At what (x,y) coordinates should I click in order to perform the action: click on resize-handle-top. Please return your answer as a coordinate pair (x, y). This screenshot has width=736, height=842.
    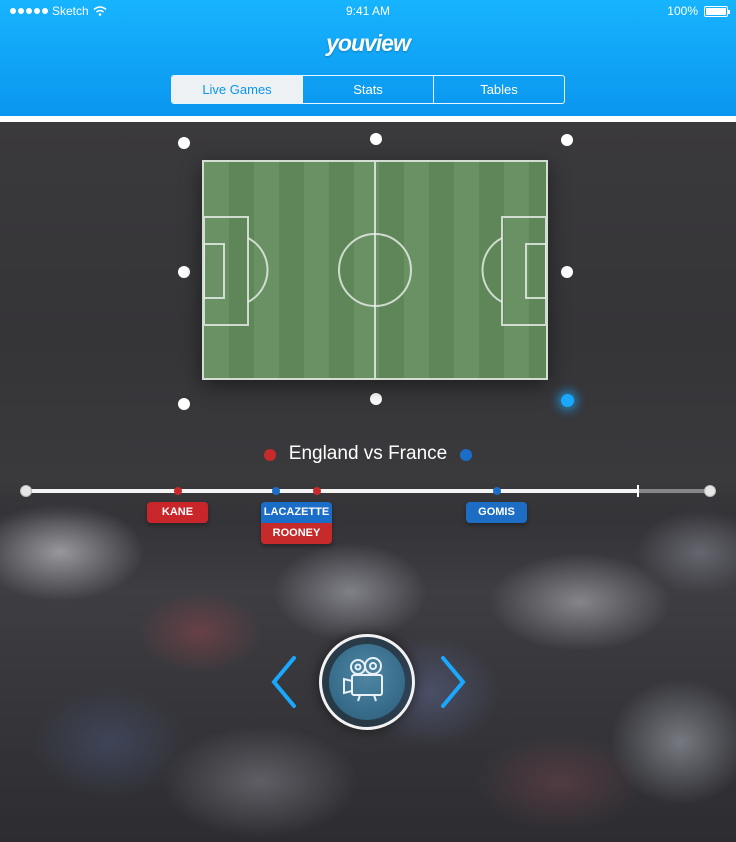
    Looking at the image, I should click on (376, 139).